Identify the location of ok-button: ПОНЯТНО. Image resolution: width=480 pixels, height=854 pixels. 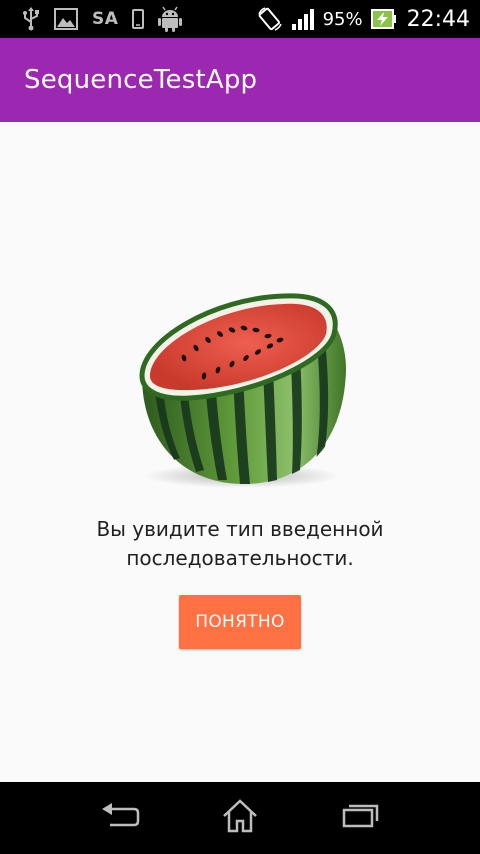
(240, 622).